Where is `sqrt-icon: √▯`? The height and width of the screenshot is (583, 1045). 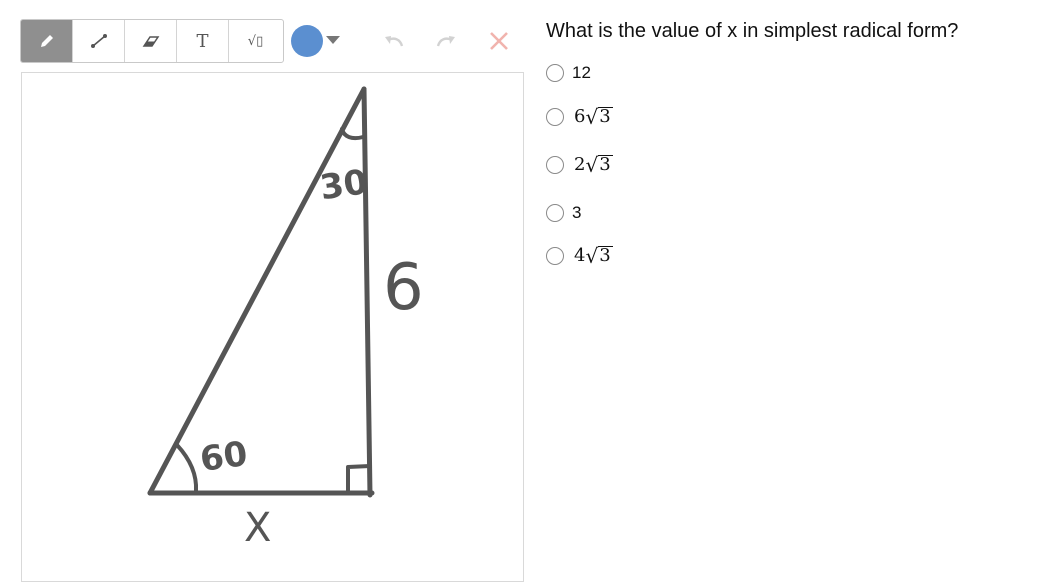
sqrt-icon: √▯ is located at coordinates (255, 41).